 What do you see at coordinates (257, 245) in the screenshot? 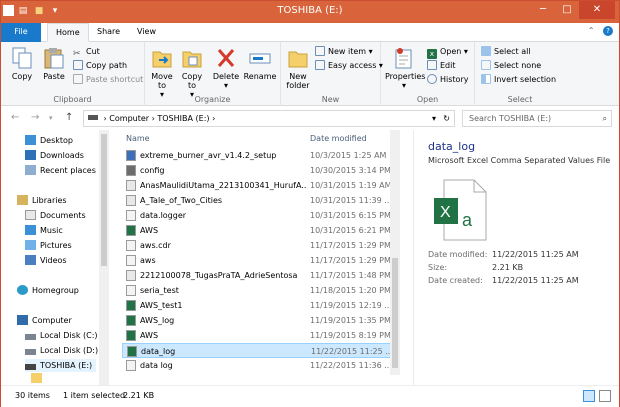
I see `table-row: aws.cdr 11/17/2015 1:29 PM` at bounding box center [257, 245].